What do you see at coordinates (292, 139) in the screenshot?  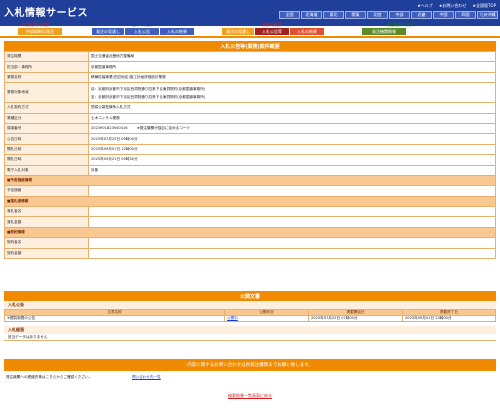 I see `row-value: 2025年07月25日 09時00分` at bounding box center [292, 139].